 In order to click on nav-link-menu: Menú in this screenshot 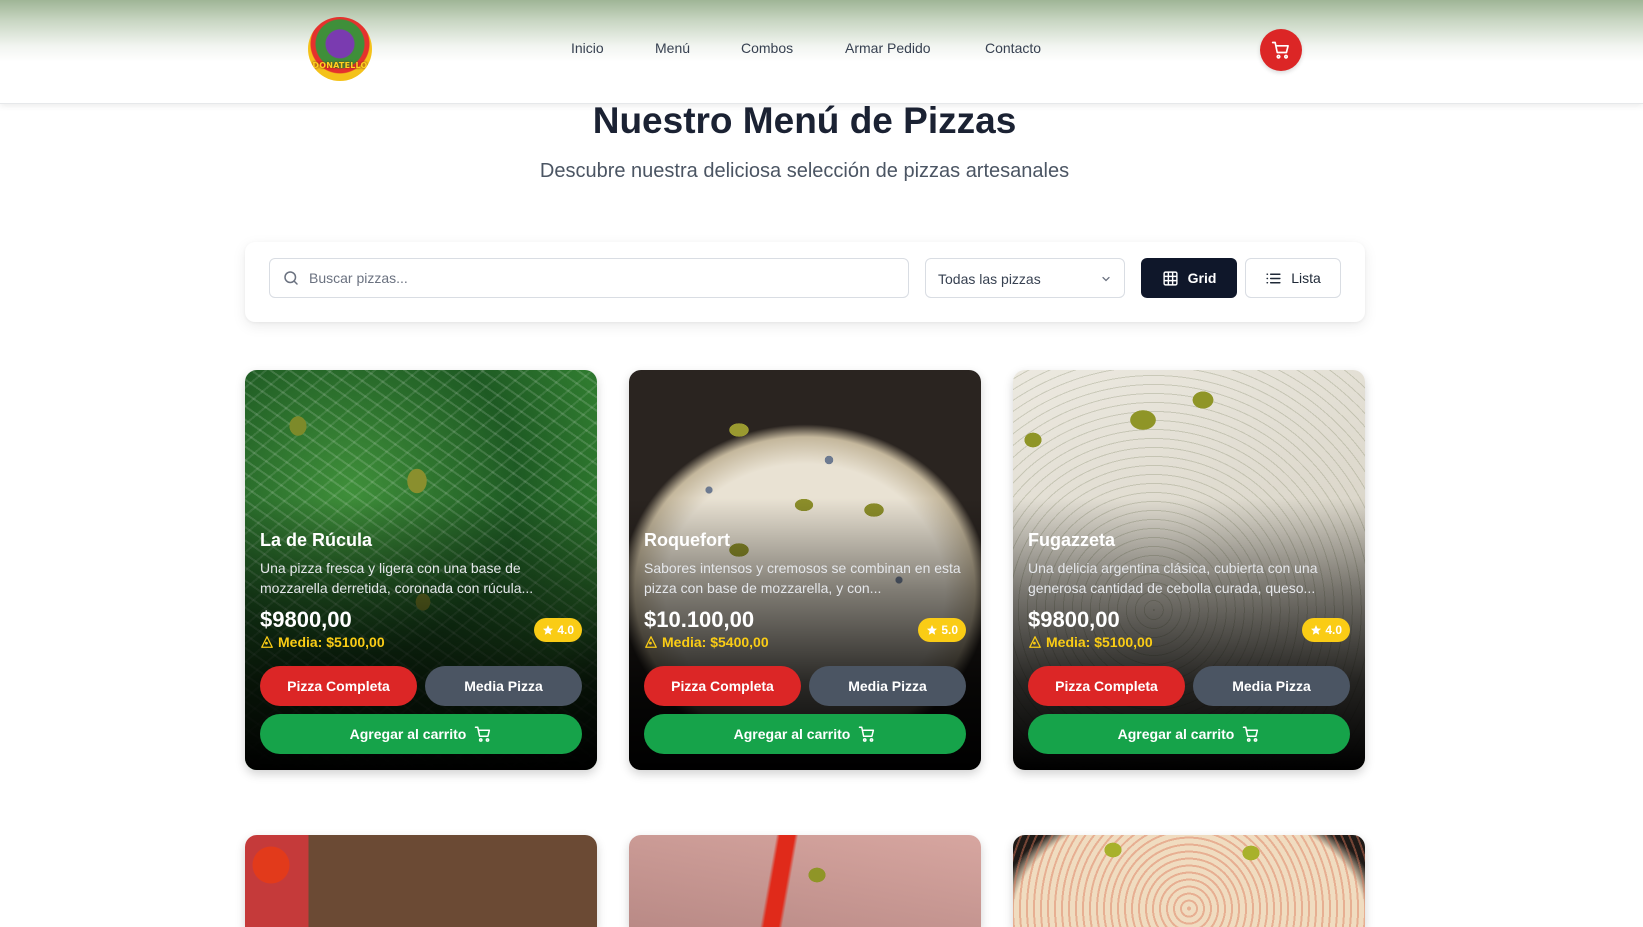, I will do `click(672, 48)`.